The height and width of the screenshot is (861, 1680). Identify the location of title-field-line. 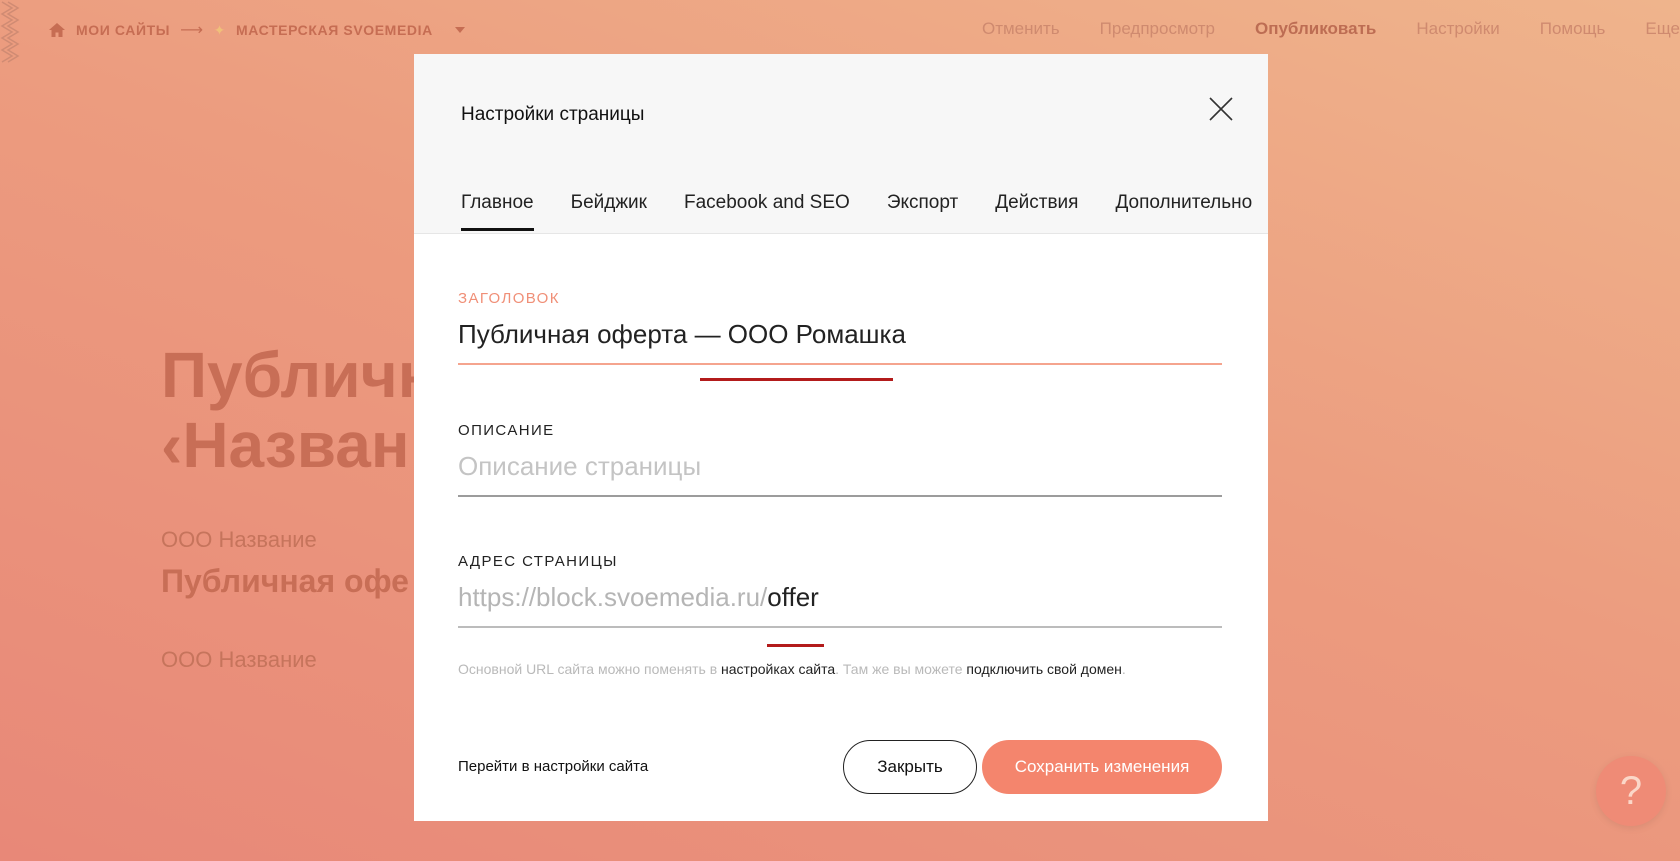
(840, 364).